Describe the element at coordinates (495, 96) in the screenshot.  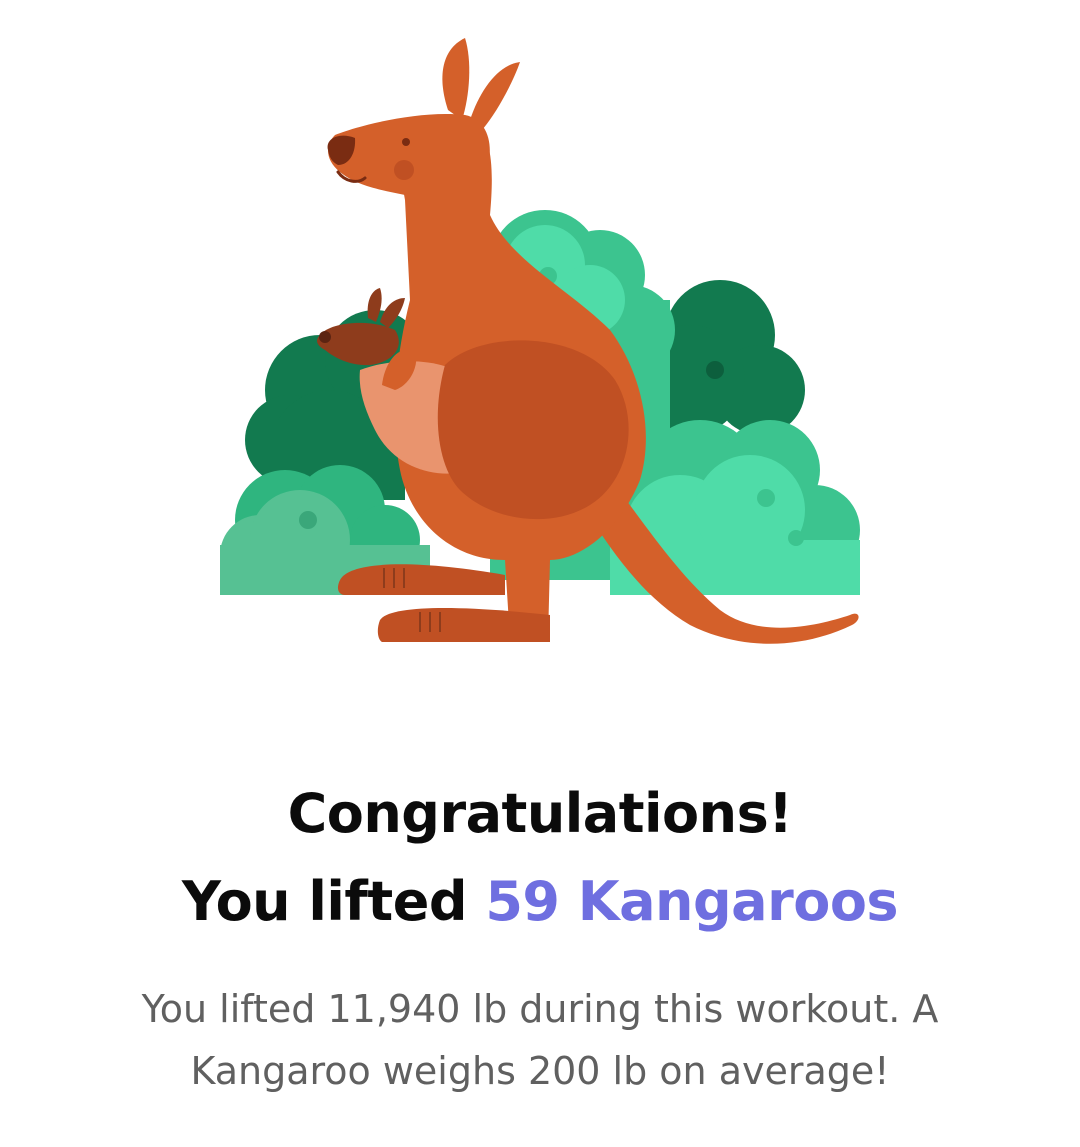
I see `kangaroo-ear-right` at that location.